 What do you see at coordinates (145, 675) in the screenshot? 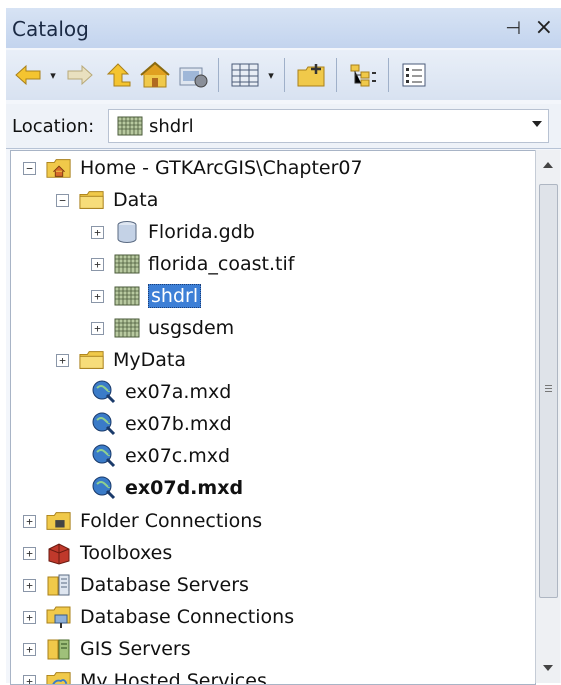
I see `tree-item-my-hosted-services: + My Hosted Services` at bounding box center [145, 675].